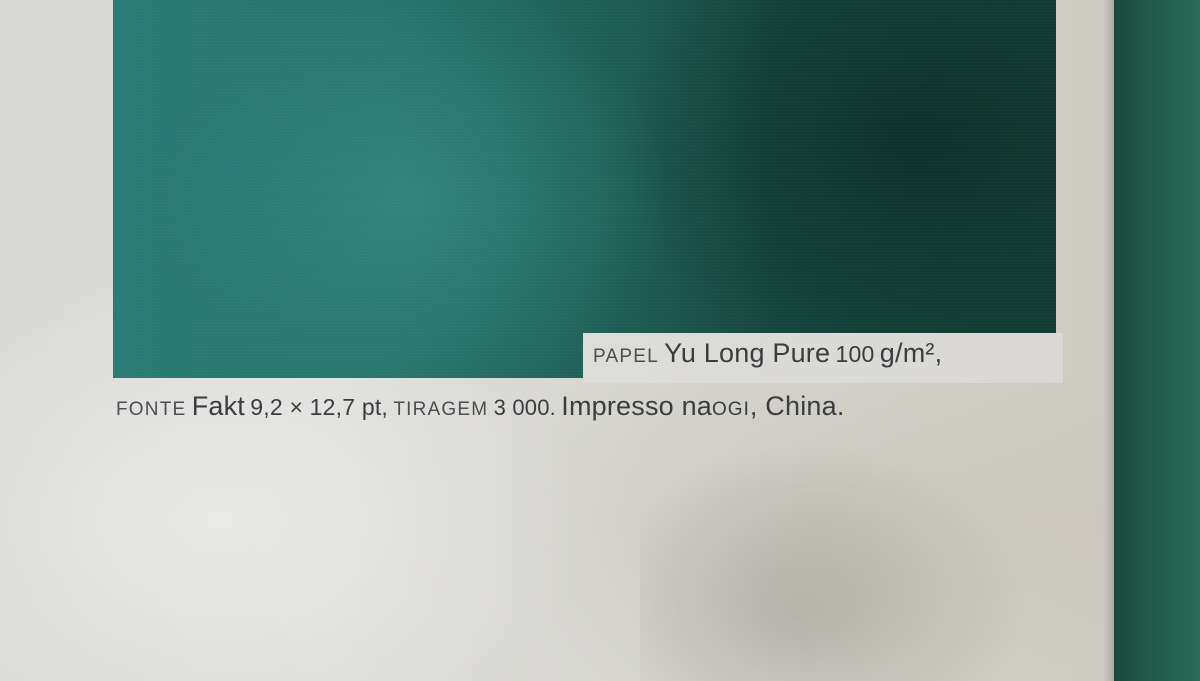 The width and height of the screenshot is (1200, 681). I want to click on font-name: Fakt, so click(218, 406).